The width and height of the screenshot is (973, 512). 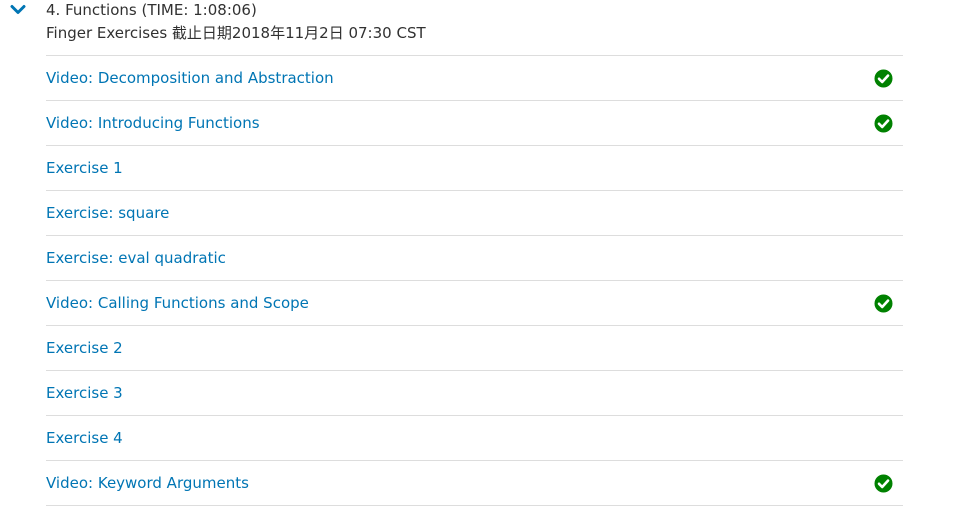 What do you see at coordinates (190, 78) in the screenshot?
I see `subsection-link: Video: Decomposition and Abstraction` at bounding box center [190, 78].